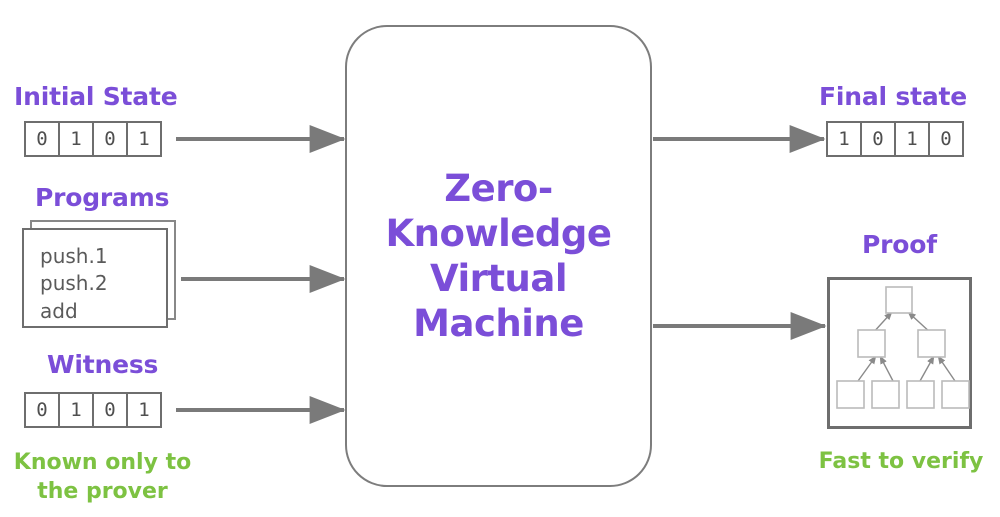  I want to click on zkvm-title: Zero- Knowledge Virtual Machine, so click(499, 256).